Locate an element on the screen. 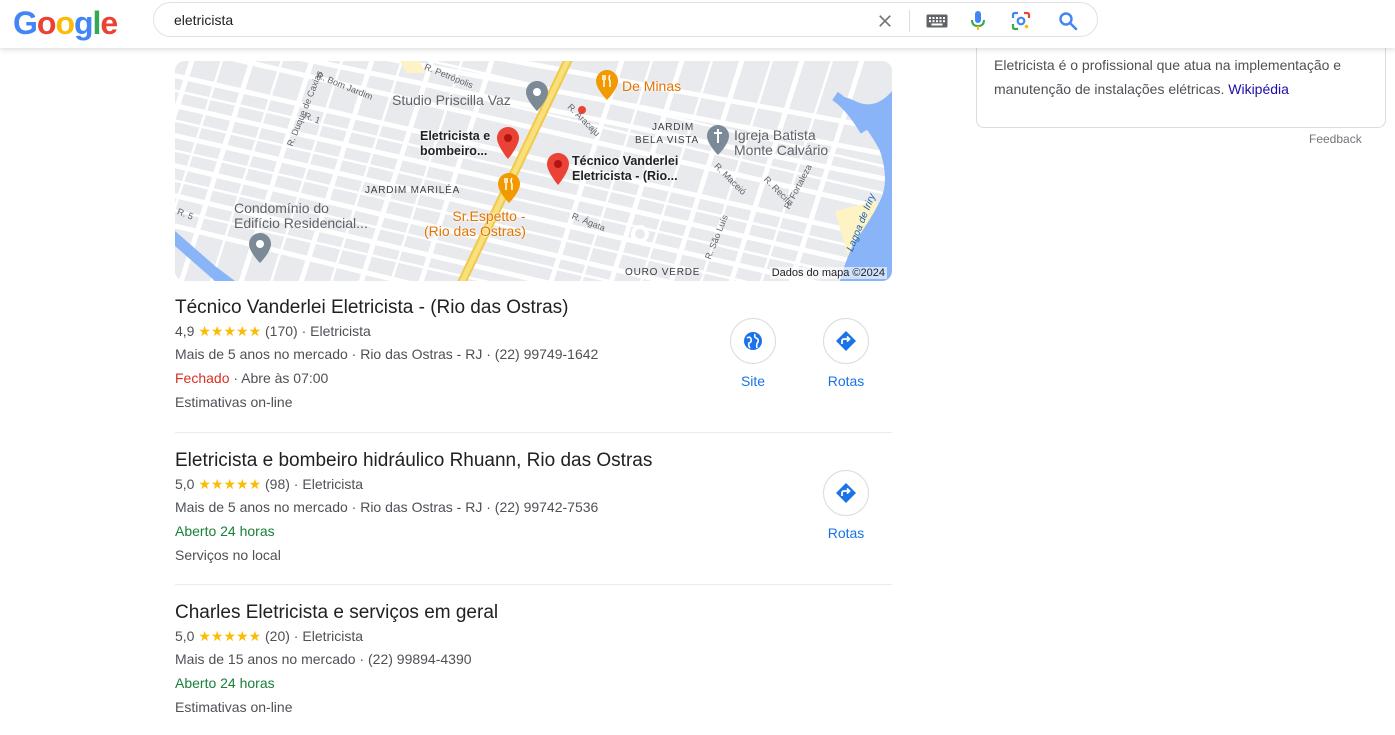 The width and height of the screenshot is (1395, 735). neighborhood-label: OURO VERDE is located at coordinates (663, 272).